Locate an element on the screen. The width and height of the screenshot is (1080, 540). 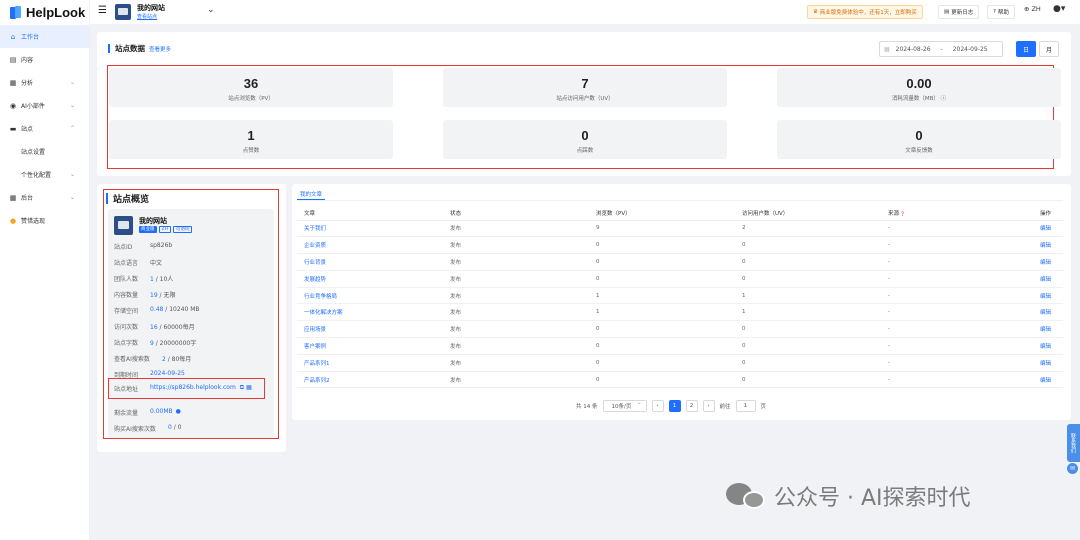
view-site-link: 查看站点 is located at coordinates (147, 16).